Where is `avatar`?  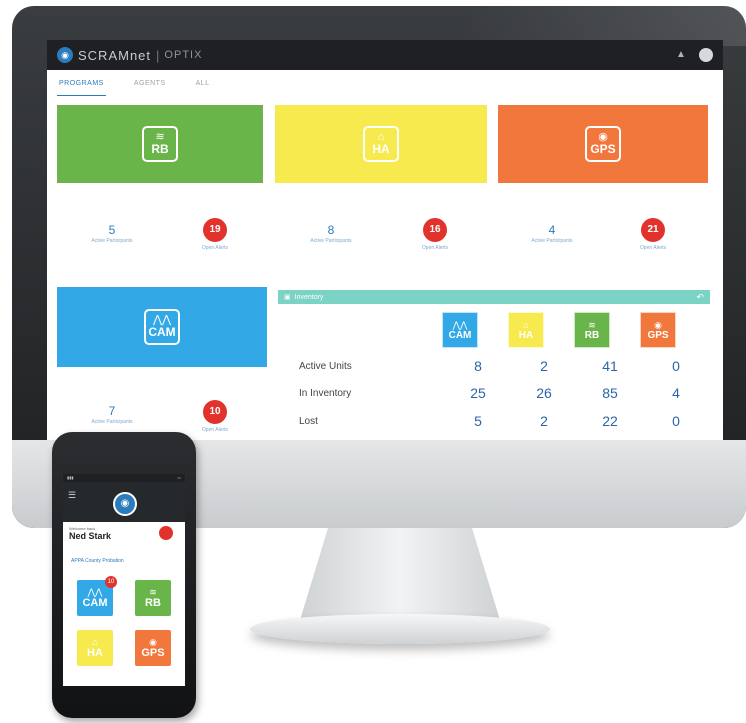
avatar is located at coordinates (706, 55).